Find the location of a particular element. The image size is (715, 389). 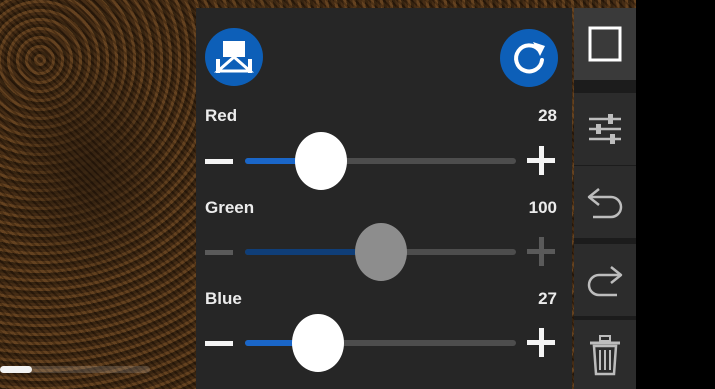

redo-button is located at coordinates (605, 280).